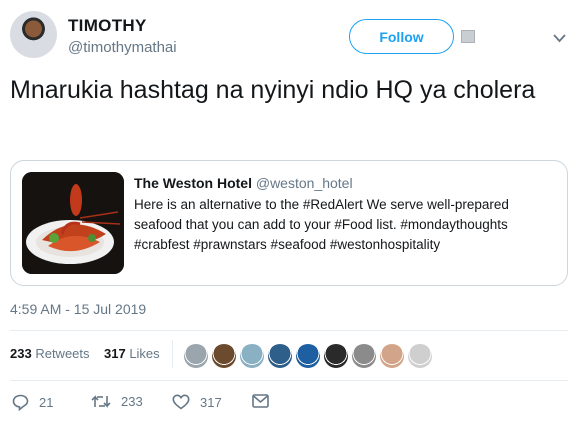  What do you see at coordinates (122, 47) in the screenshot?
I see `author-handle: @timothymathai` at bounding box center [122, 47].